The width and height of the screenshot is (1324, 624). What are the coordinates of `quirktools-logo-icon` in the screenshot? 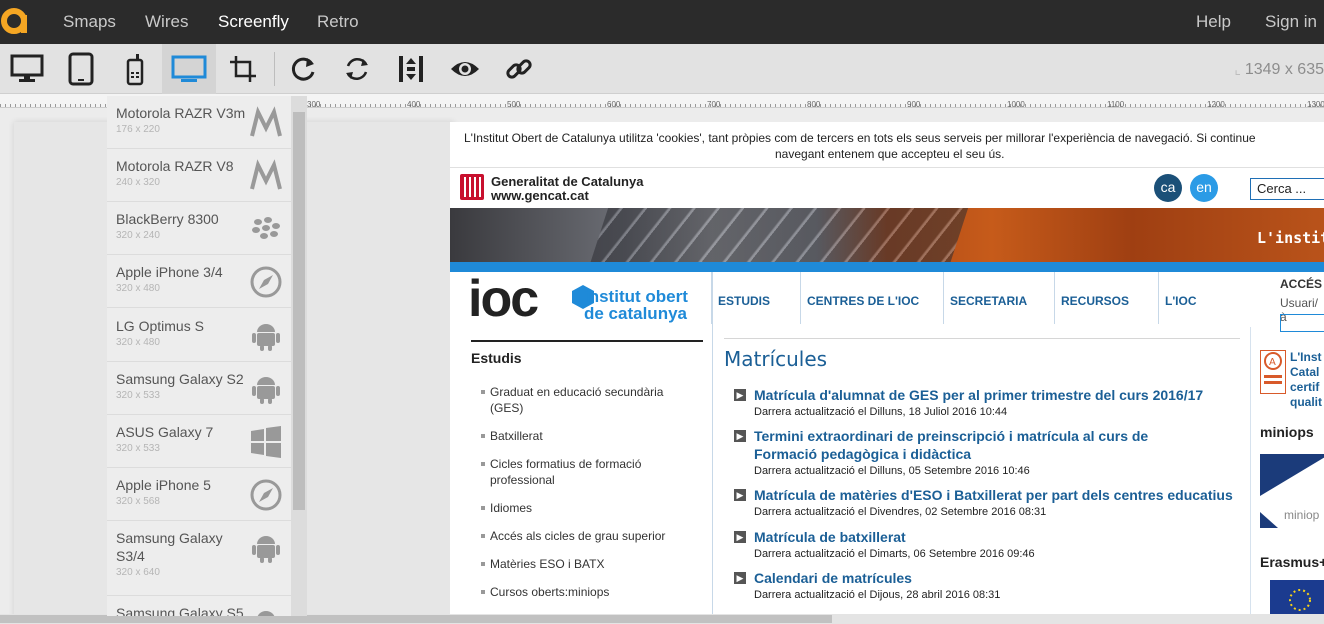 It's located at (17, 22).